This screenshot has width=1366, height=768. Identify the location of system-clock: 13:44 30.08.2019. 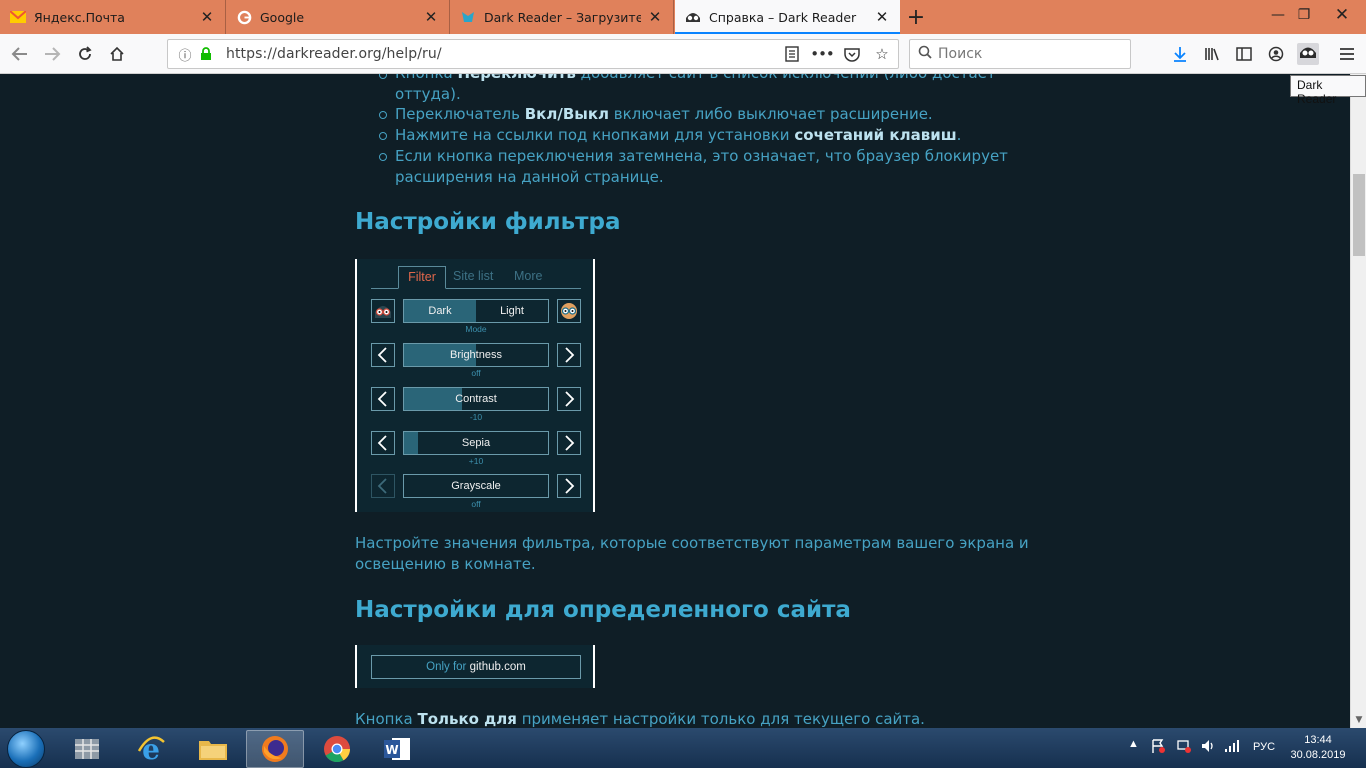
(1318, 748).